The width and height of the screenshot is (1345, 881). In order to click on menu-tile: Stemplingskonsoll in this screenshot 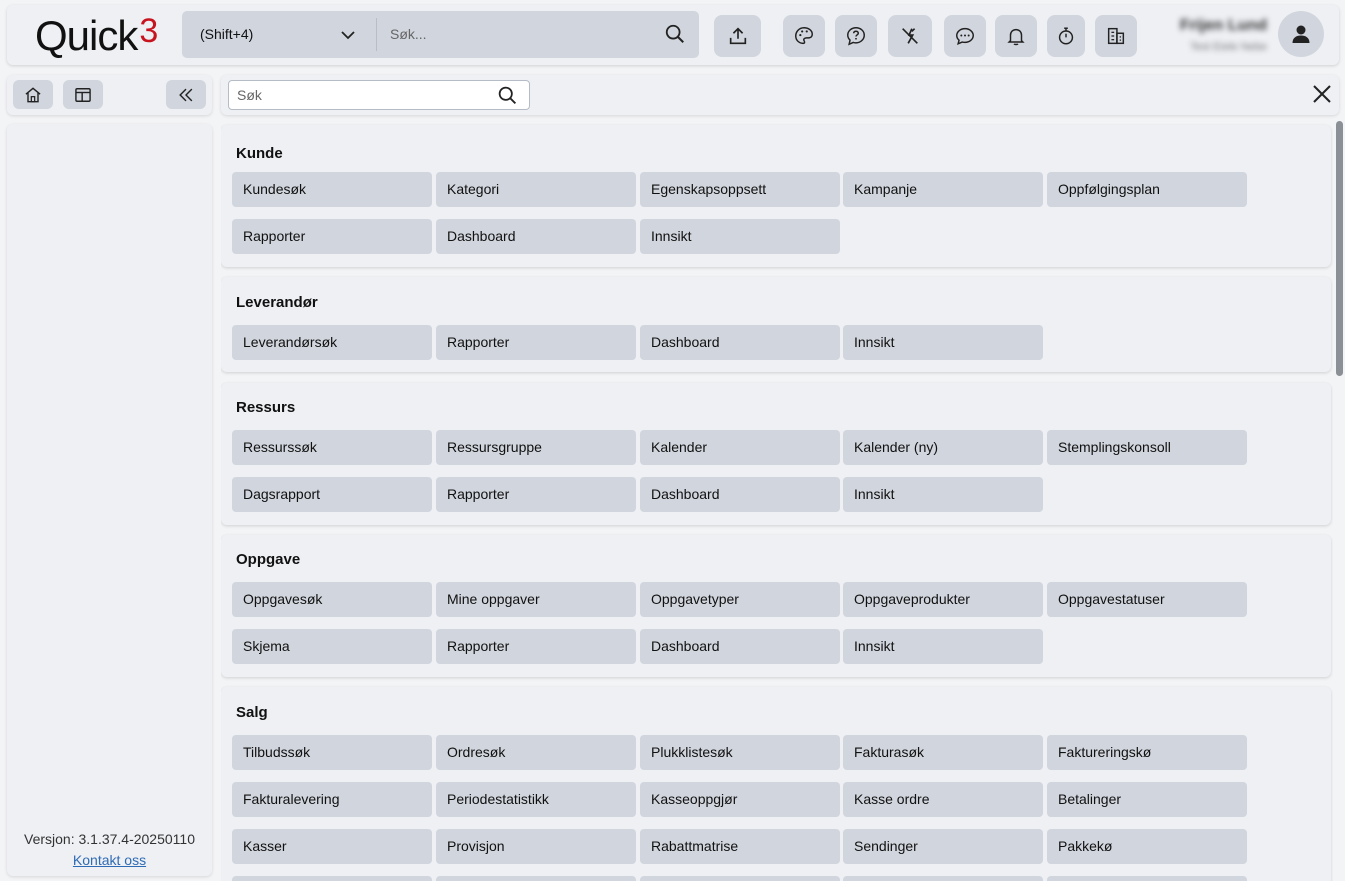, I will do `click(1147, 447)`.